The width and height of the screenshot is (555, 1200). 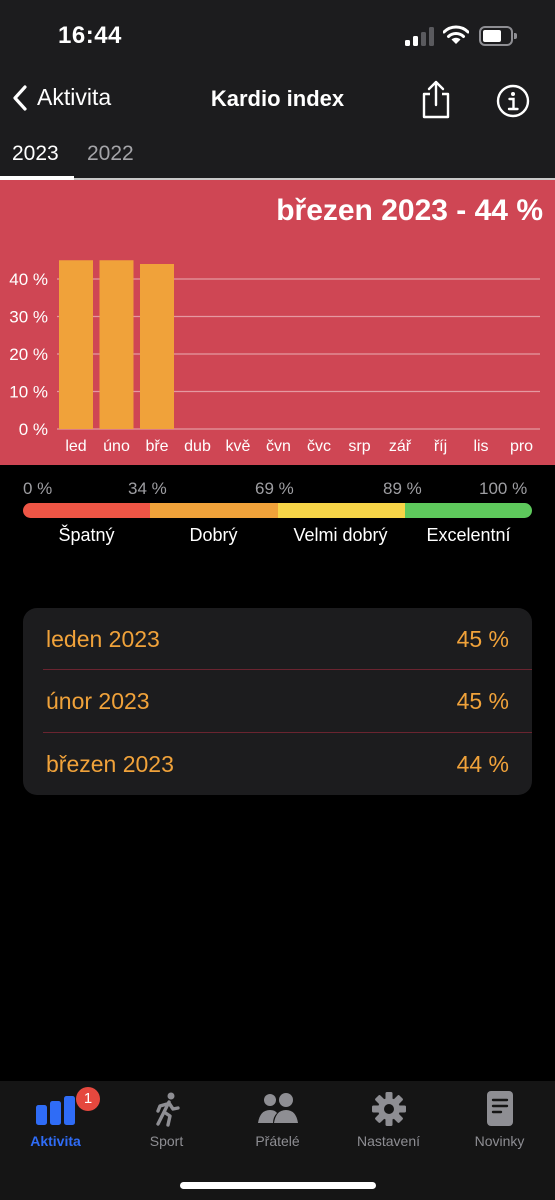 What do you see at coordinates (277, 1141) in the screenshot?
I see `tab-label: Přátelé` at bounding box center [277, 1141].